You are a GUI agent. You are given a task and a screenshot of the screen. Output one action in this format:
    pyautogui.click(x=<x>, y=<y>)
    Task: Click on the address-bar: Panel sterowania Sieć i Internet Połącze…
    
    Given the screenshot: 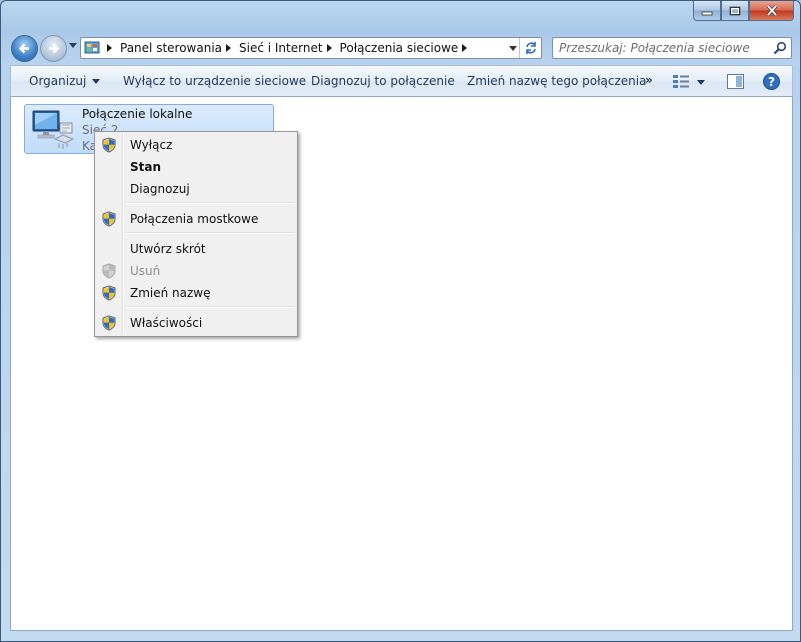 What is the action you would take?
    pyautogui.click(x=311, y=48)
    